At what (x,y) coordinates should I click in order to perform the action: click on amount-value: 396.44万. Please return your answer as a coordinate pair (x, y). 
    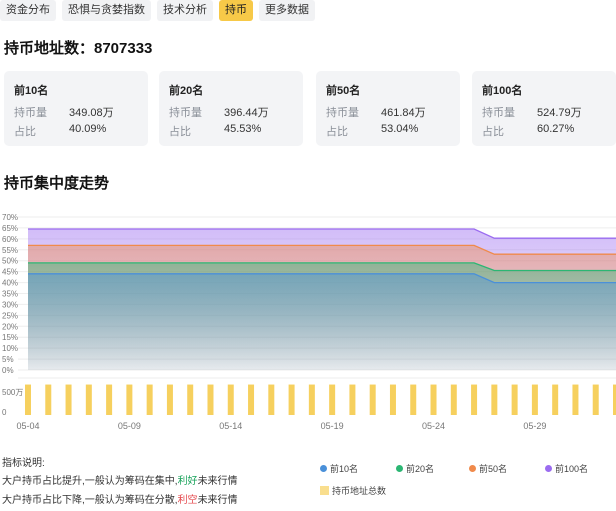
    Looking at the image, I should click on (246, 113).